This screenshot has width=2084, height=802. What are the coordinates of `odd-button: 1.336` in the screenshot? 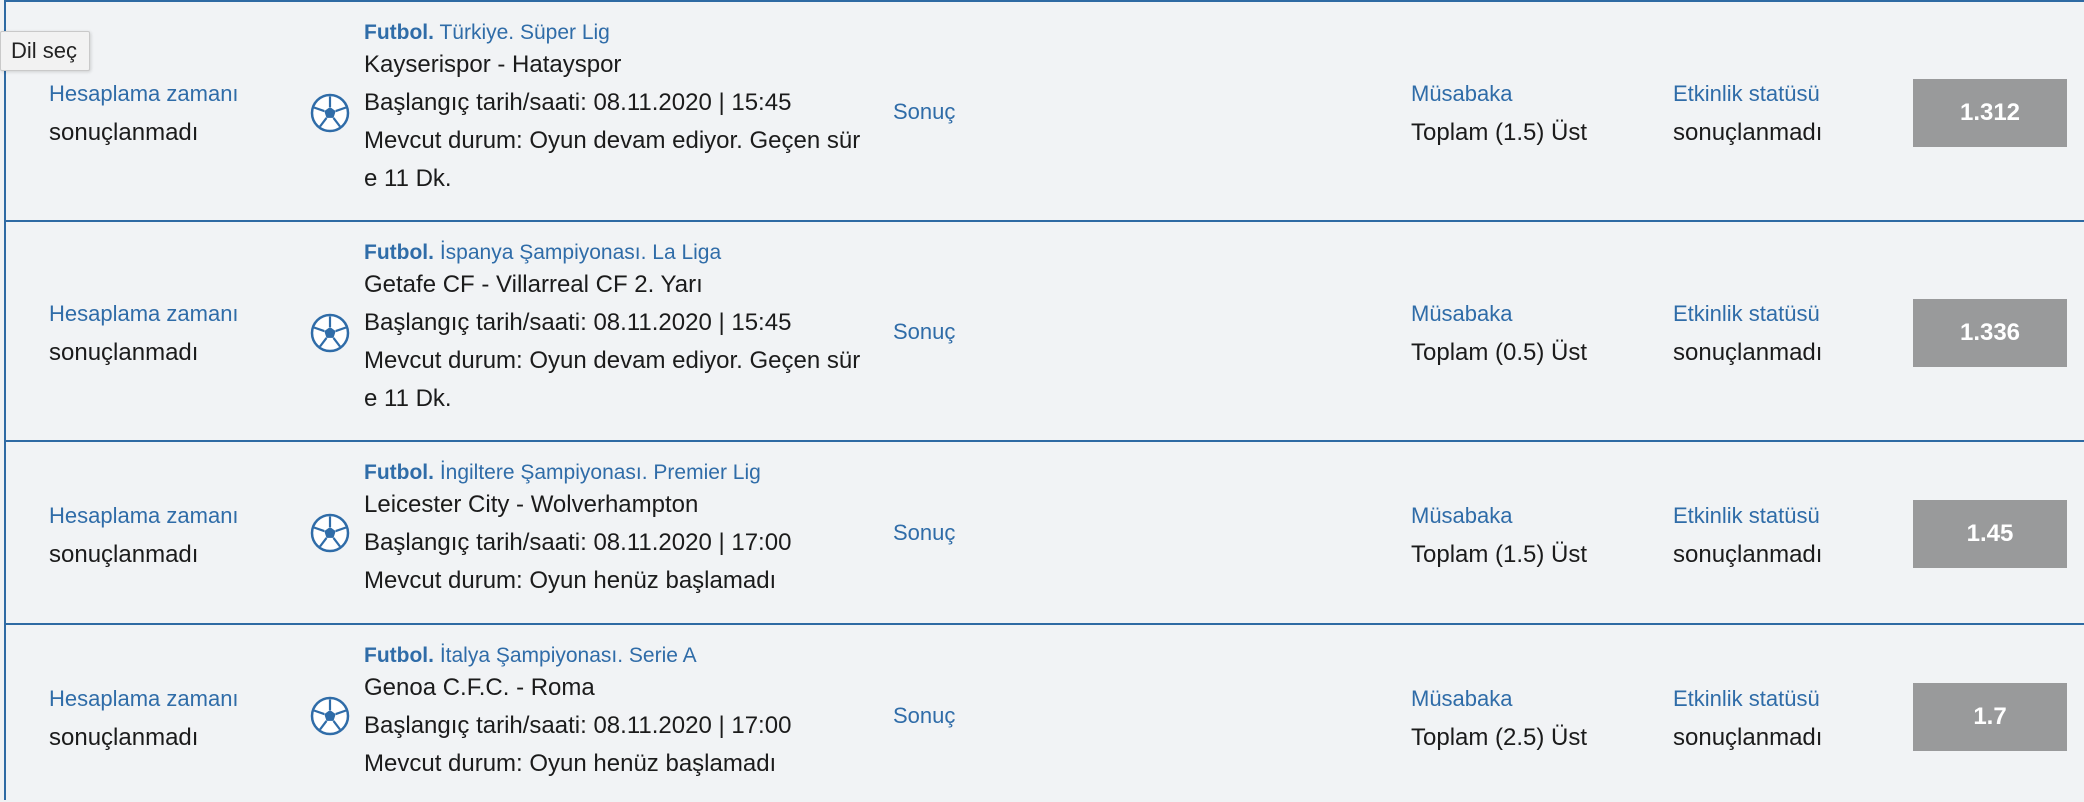 It's located at (1990, 333).